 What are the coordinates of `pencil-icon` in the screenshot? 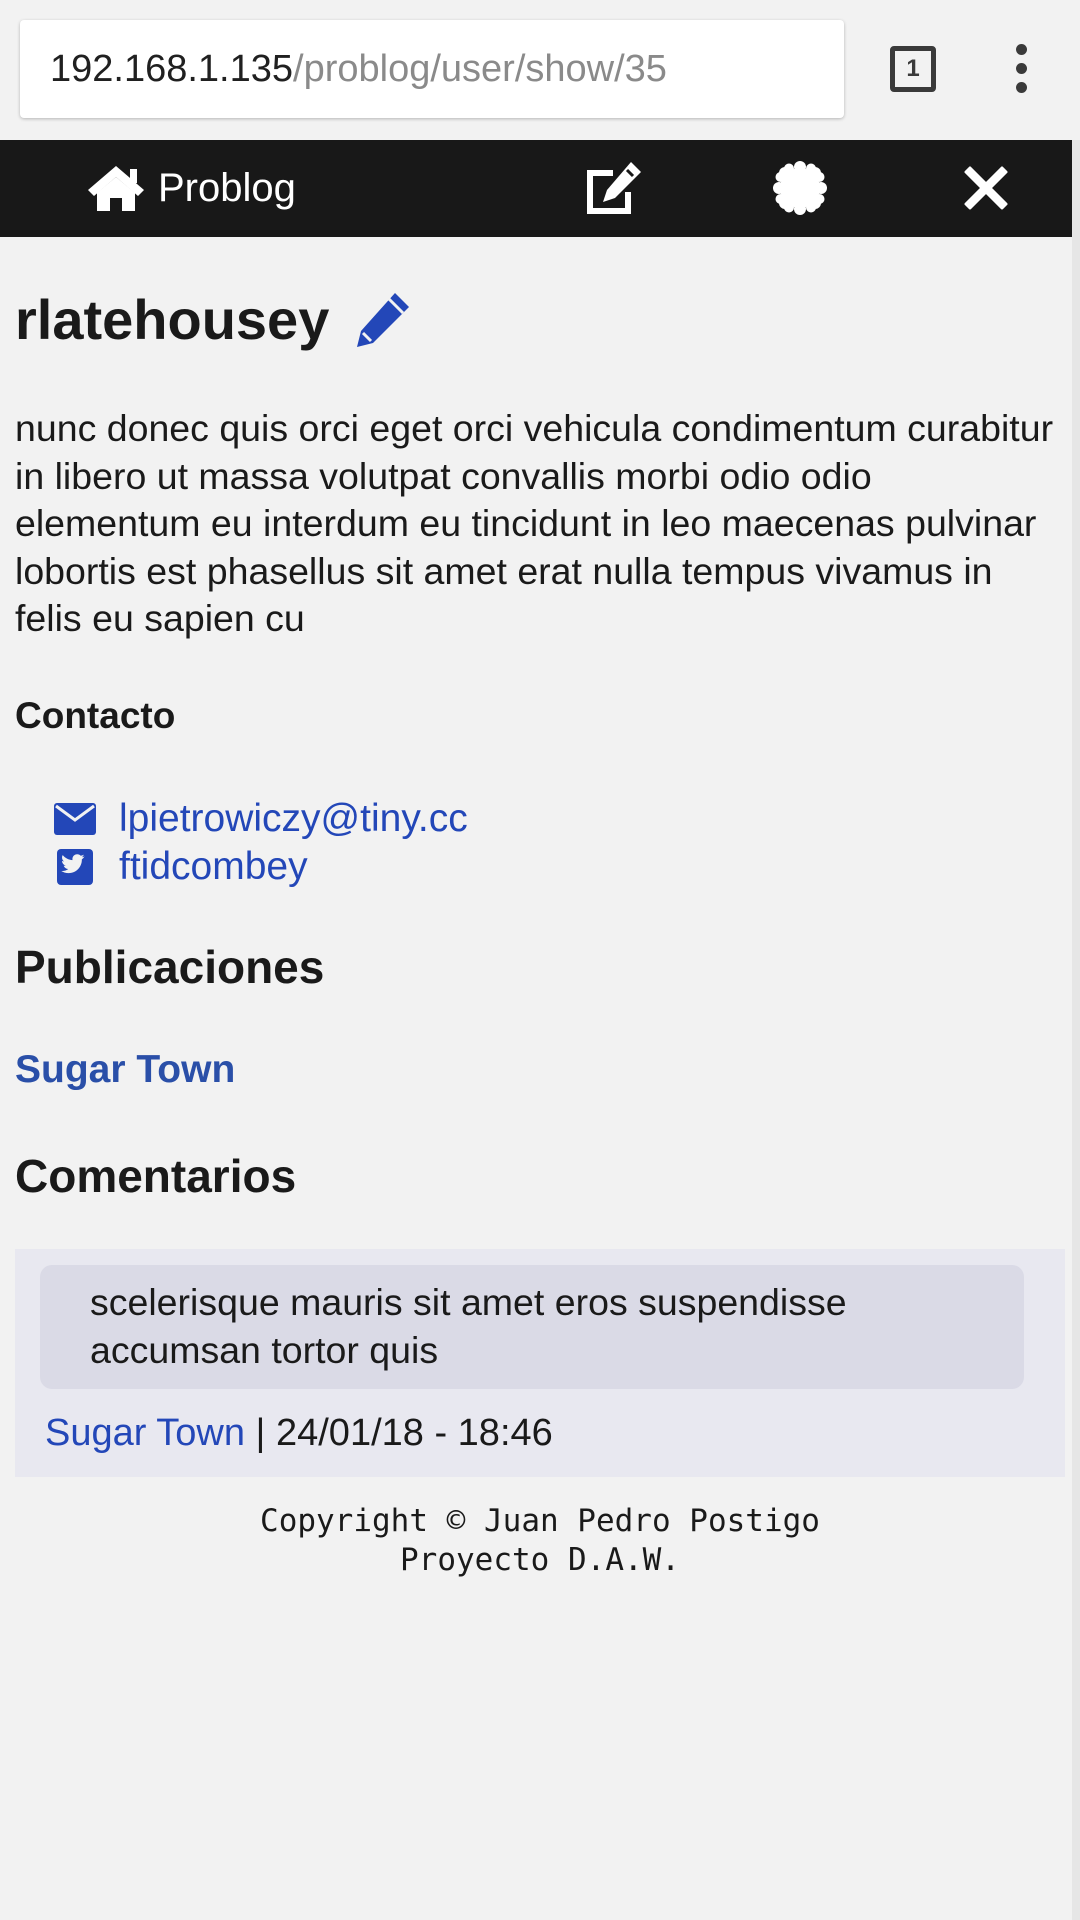 It's located at (383, 319).